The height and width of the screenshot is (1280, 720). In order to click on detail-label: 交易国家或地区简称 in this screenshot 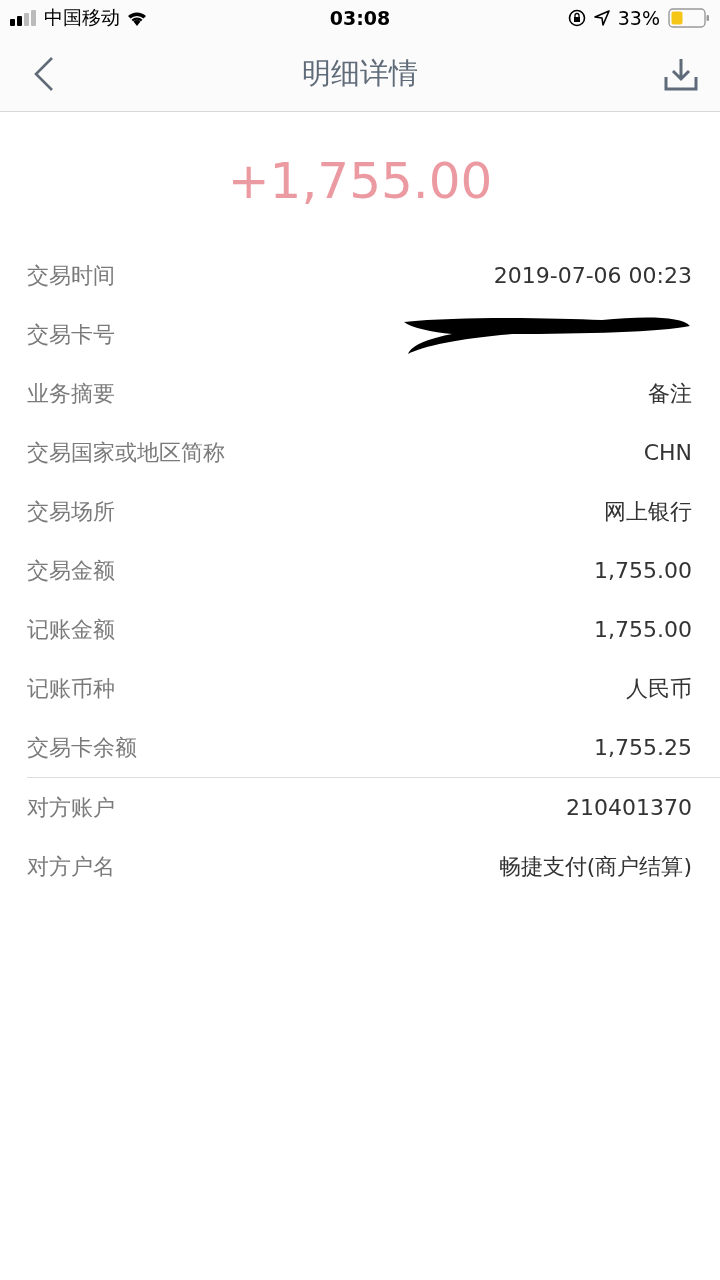, I will do `click(126, 452)`.